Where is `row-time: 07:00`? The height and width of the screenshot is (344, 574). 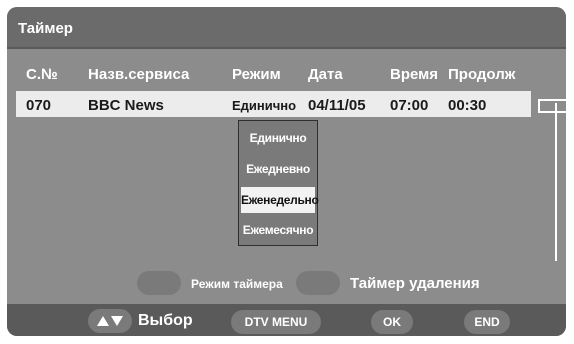
row-time: 07:00 is located at coordinates (409, 105).